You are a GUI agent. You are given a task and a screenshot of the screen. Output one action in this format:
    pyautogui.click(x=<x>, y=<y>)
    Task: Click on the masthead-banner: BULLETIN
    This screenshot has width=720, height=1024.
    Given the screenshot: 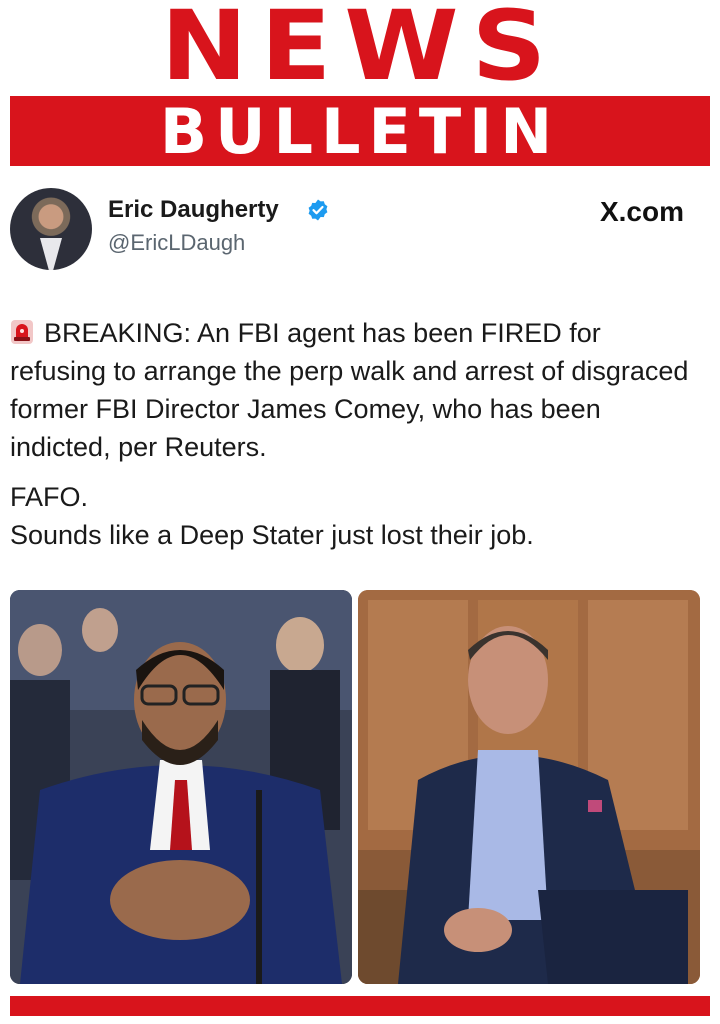 What is the action you would take?
    pyautogui.click(x=360, y=131)
    